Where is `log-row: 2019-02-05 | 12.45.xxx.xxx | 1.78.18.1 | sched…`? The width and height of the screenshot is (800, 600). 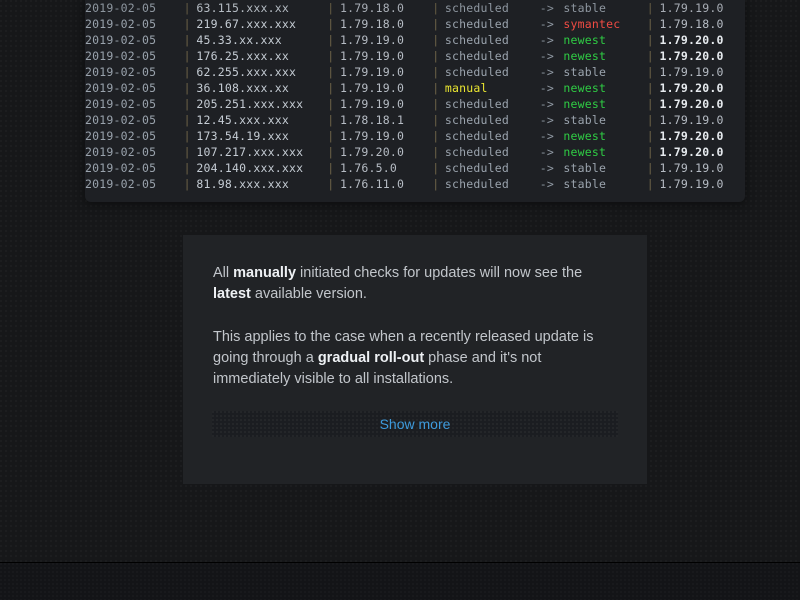
log-row: 2019-02-05 | 12.45.xxx.xxx | 1.78.18.1 | sched… is located at coordinates (415, 120).